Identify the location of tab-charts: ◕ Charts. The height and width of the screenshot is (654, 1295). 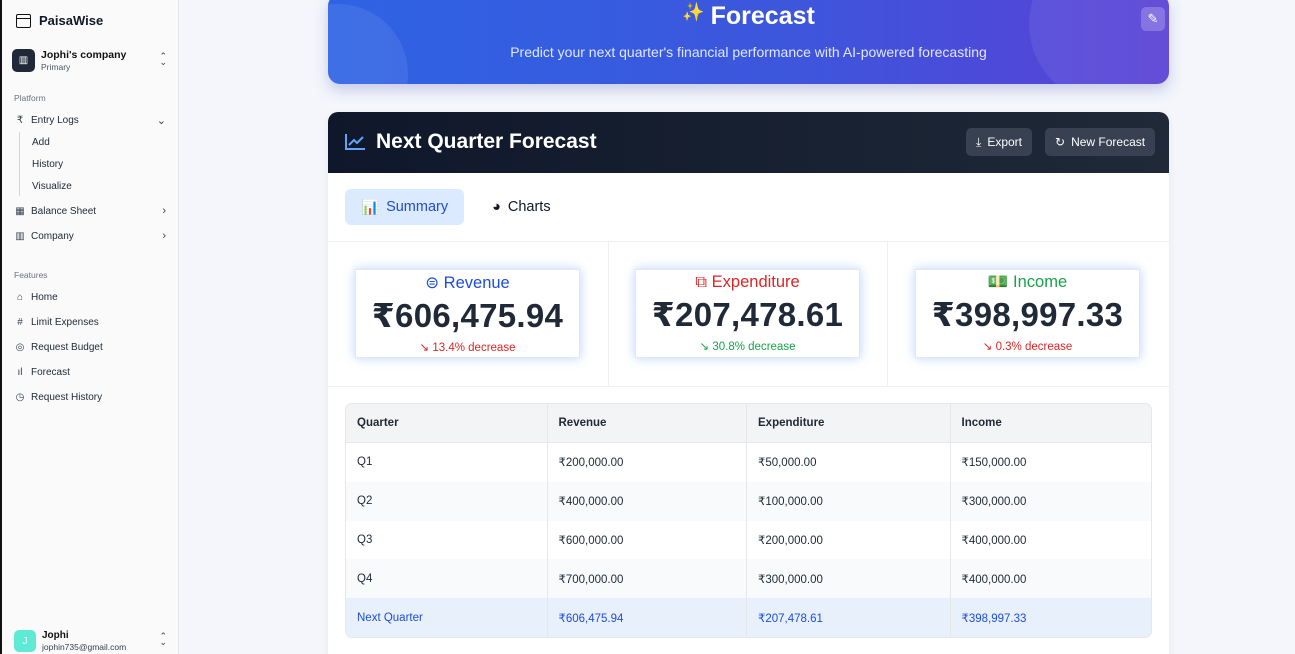
(521, 207).